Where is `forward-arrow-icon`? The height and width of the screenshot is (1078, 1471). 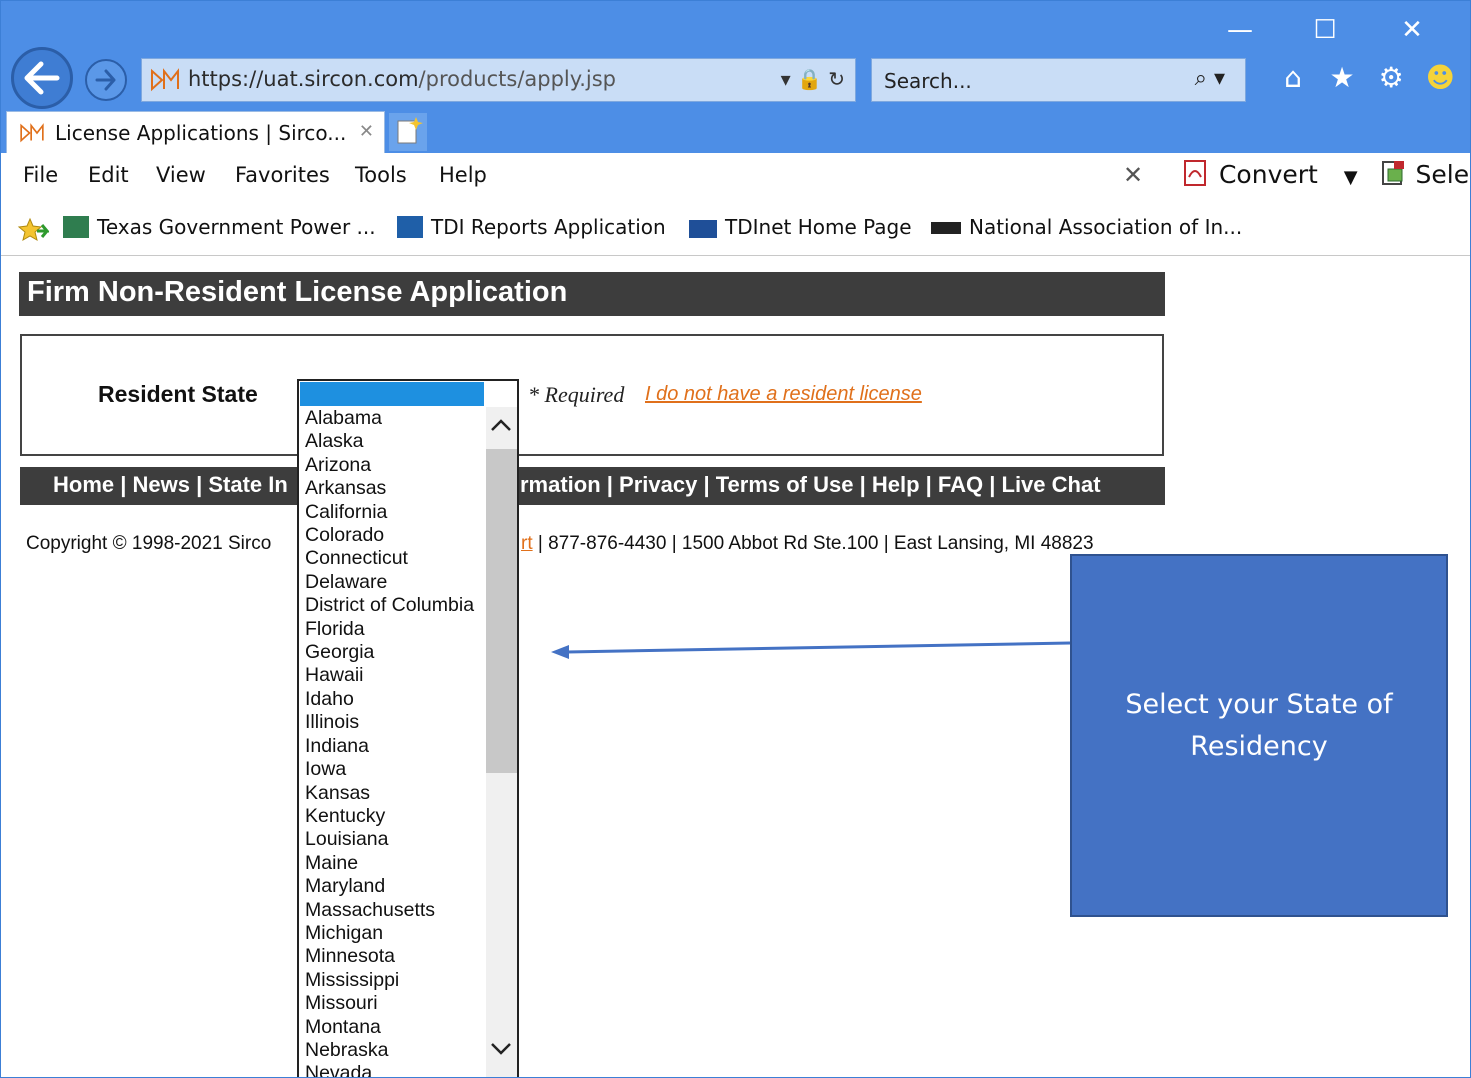 forward-arrow-icon is located at coordinates (105, 80).